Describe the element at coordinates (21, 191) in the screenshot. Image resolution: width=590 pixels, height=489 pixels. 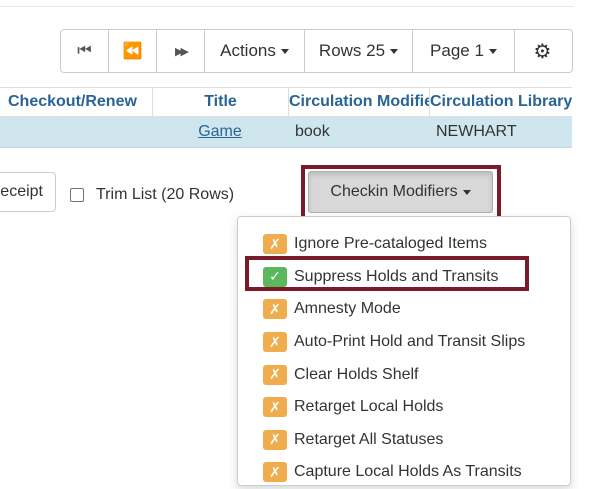
I see `receipt-label: eceipt` at that location.